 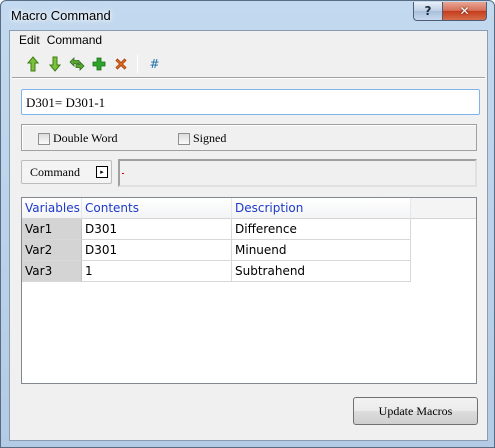 What do you see at coordinates (464, 11) in the screenshot?
I see `close-button: ✕` at bounding box center [464, 11].